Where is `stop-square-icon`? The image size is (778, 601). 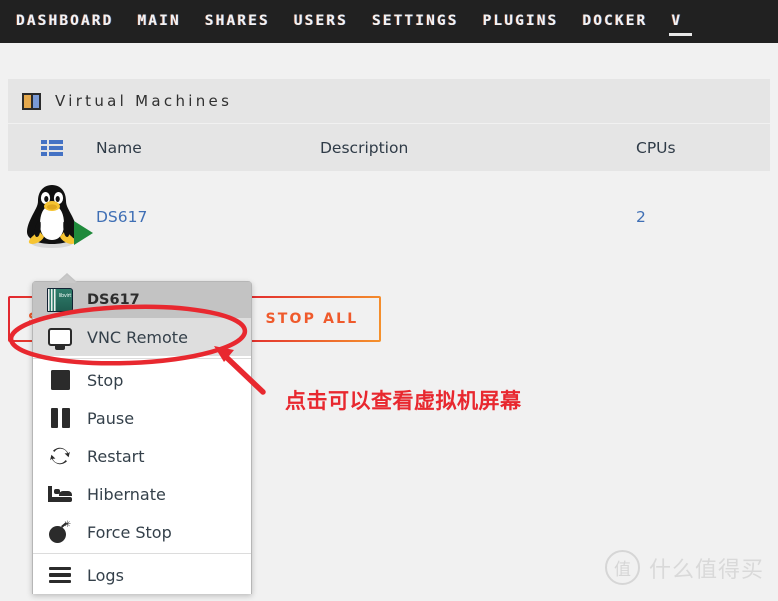 stop-square-icon is located at coordinates (60, 380).